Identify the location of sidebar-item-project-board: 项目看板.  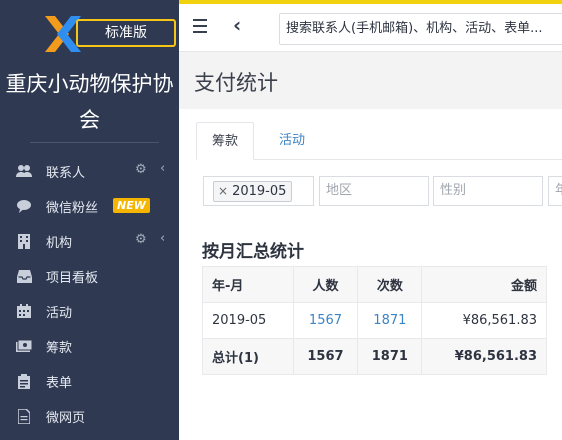
(89, 275).